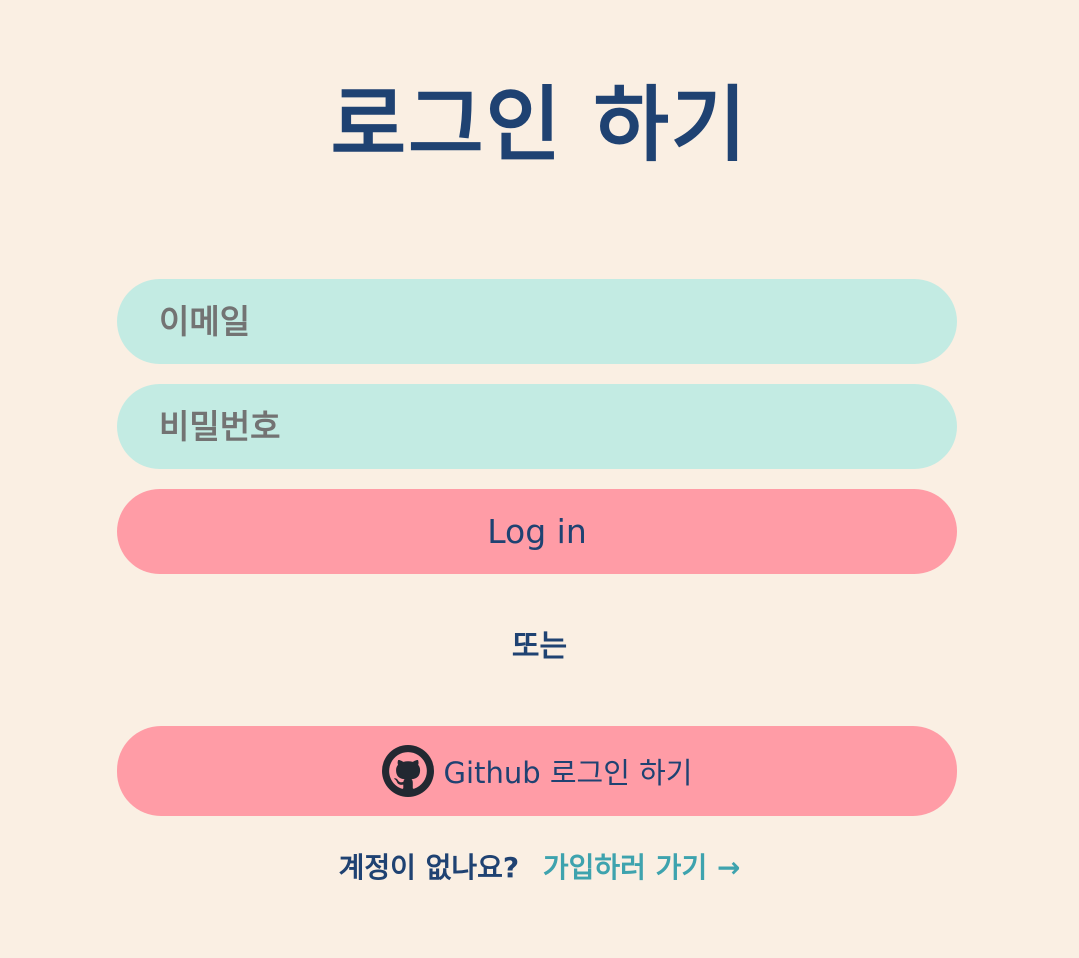 The image size is (1079, 958). I want to click on github-icon, so click(407, 771).